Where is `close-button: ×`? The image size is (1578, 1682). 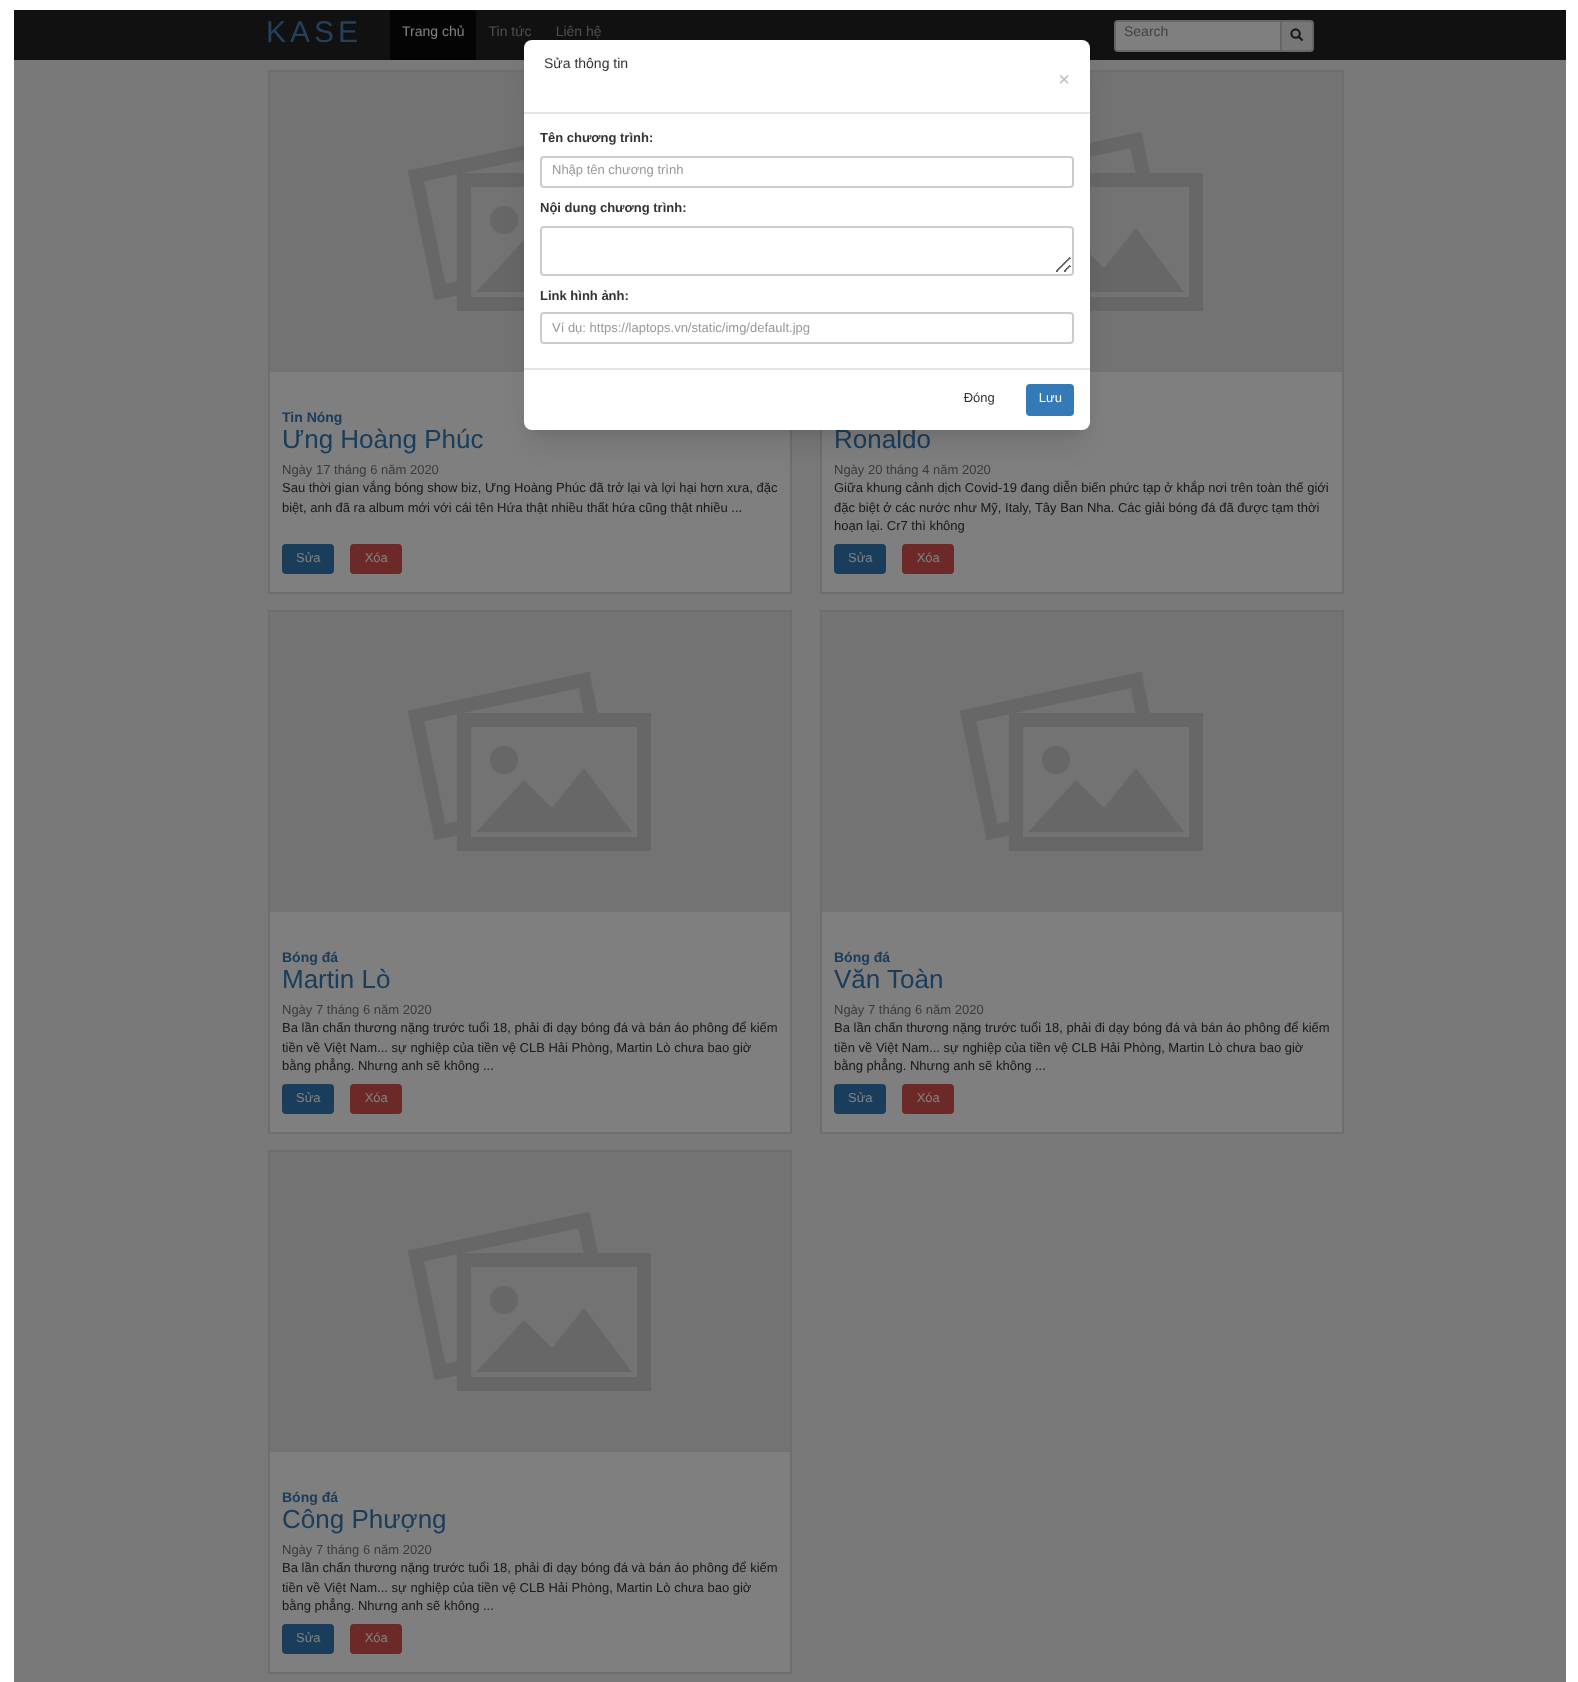 close-button: × is located at coordinates (1064, 82).